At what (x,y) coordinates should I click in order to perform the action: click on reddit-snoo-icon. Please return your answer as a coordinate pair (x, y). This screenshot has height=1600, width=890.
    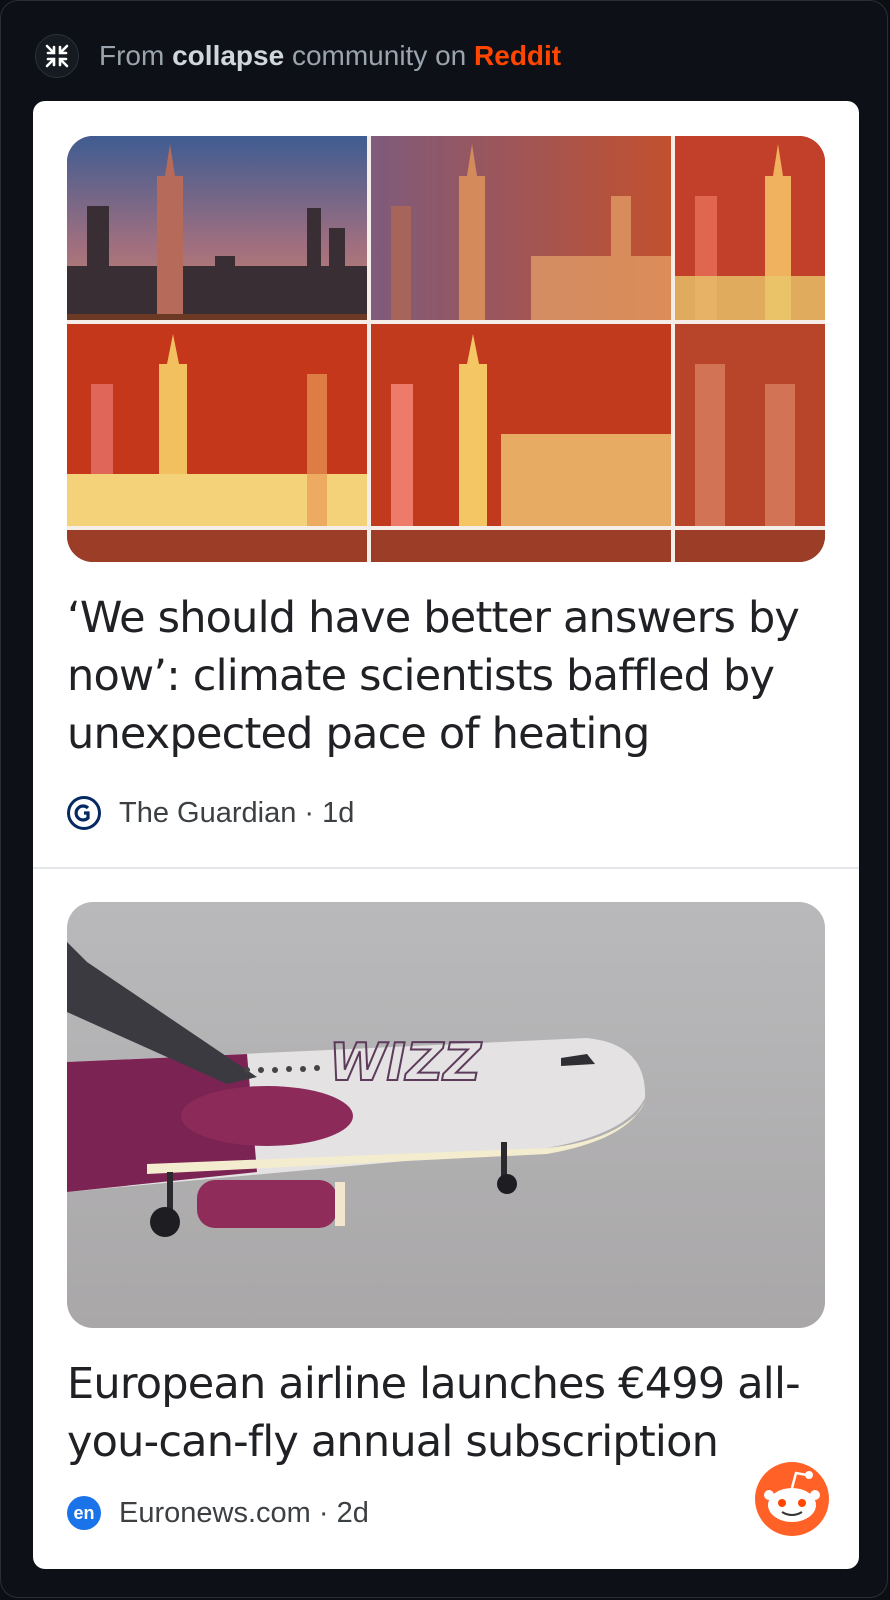
    Looking at the image, I should click on (792, 1499).